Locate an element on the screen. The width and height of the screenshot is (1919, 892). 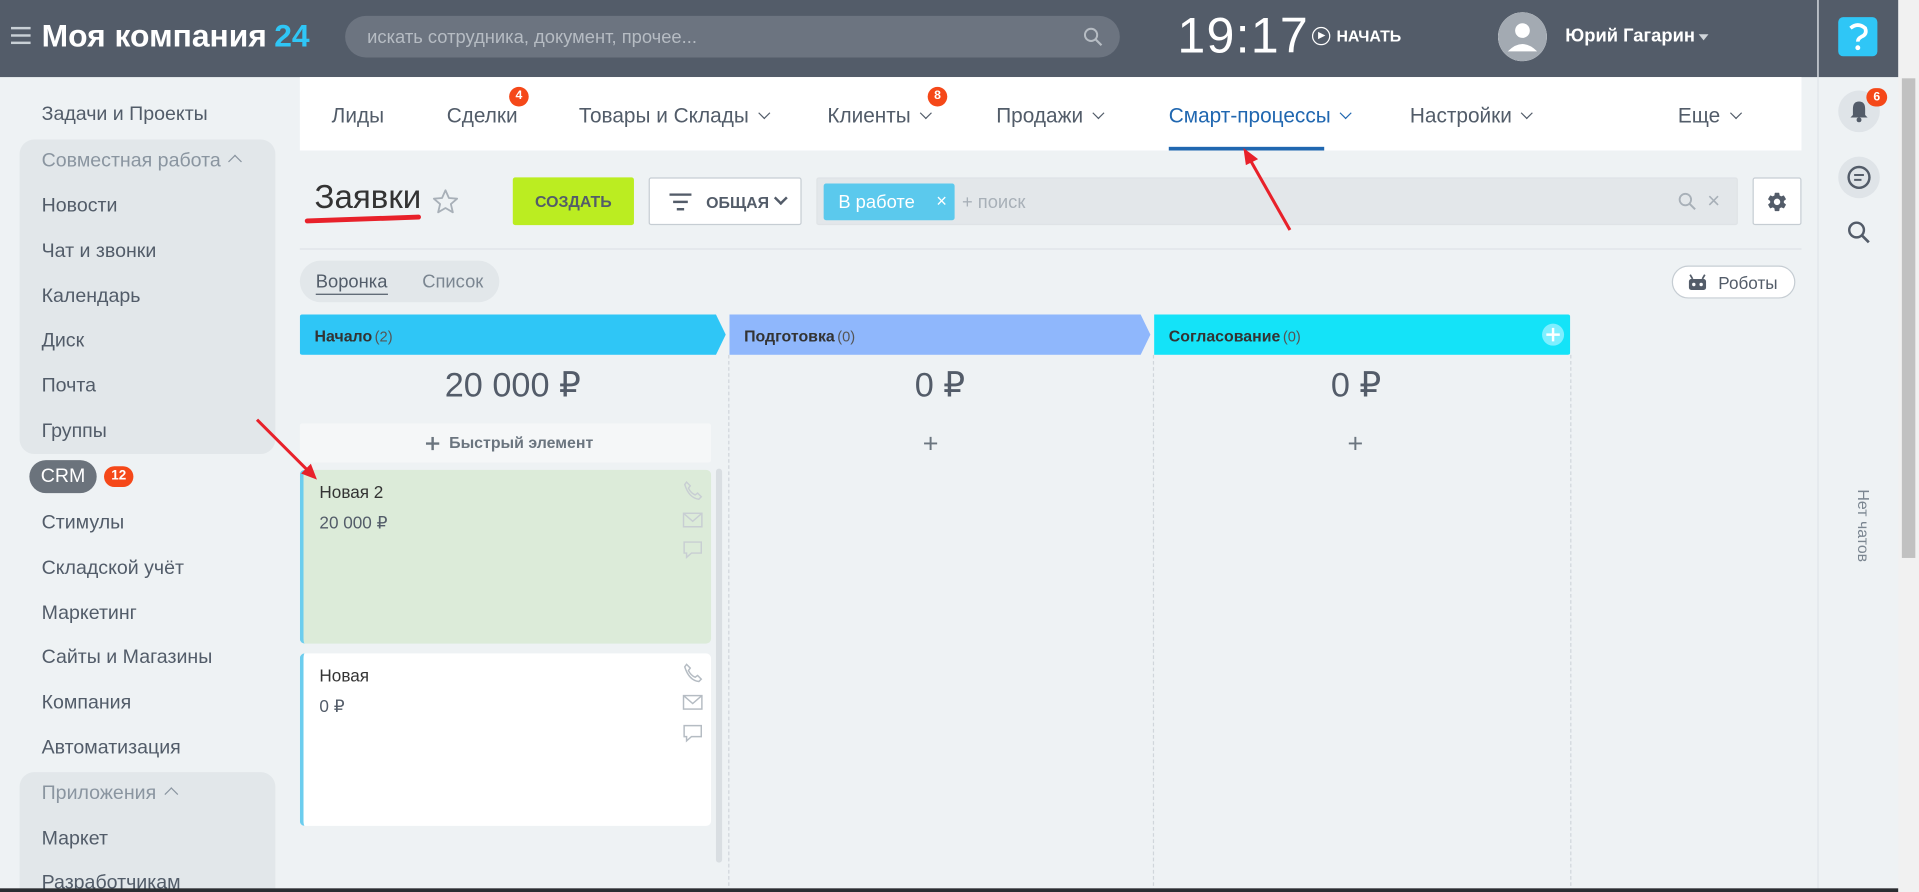
gear-icon is located at coordinates (1777, 202).